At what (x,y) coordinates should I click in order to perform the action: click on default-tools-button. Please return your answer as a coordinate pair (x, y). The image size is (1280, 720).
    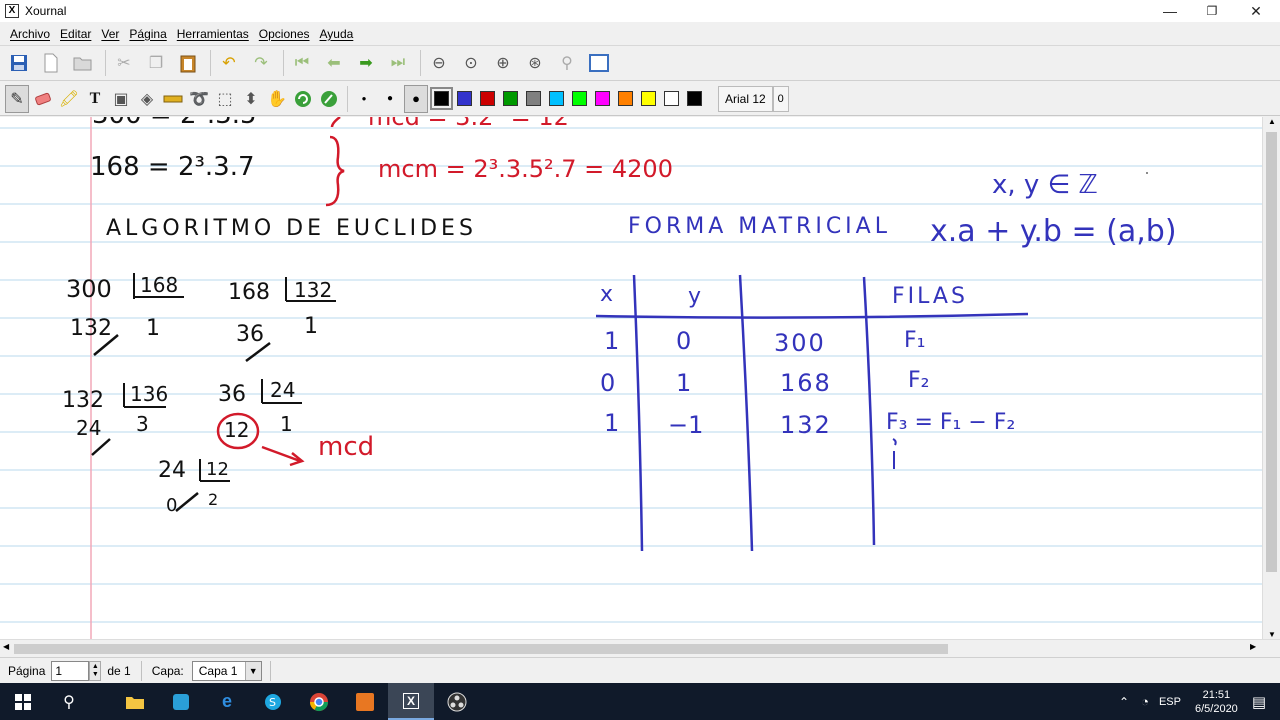
    Looking at the image, I should click on (303, 99).